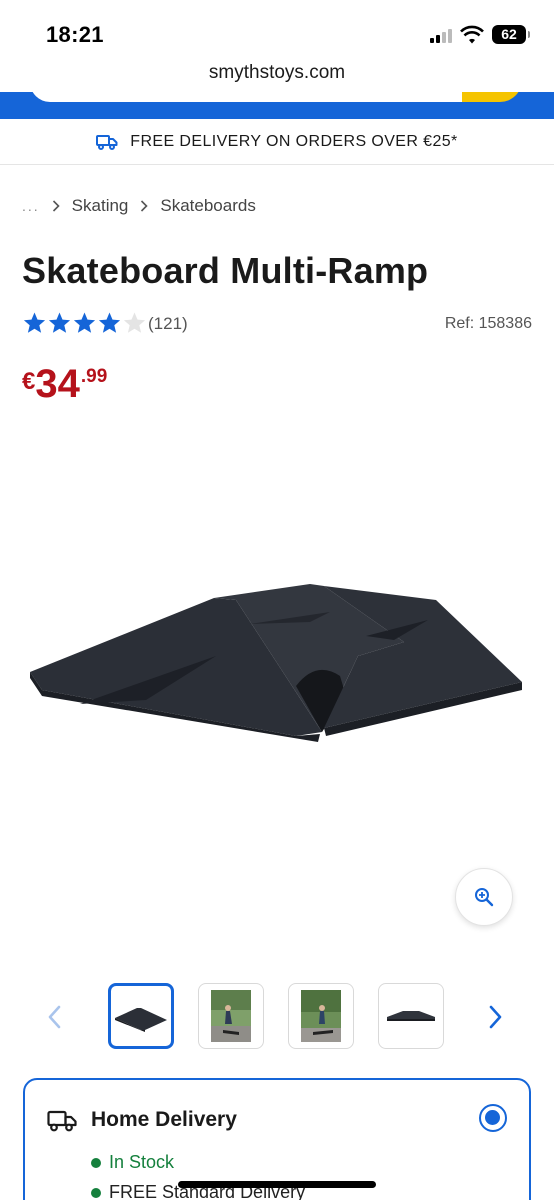 The width and height of the screenshot is (554, 1200). I want to click on thumbnail-carousel, so click(277, 1017).